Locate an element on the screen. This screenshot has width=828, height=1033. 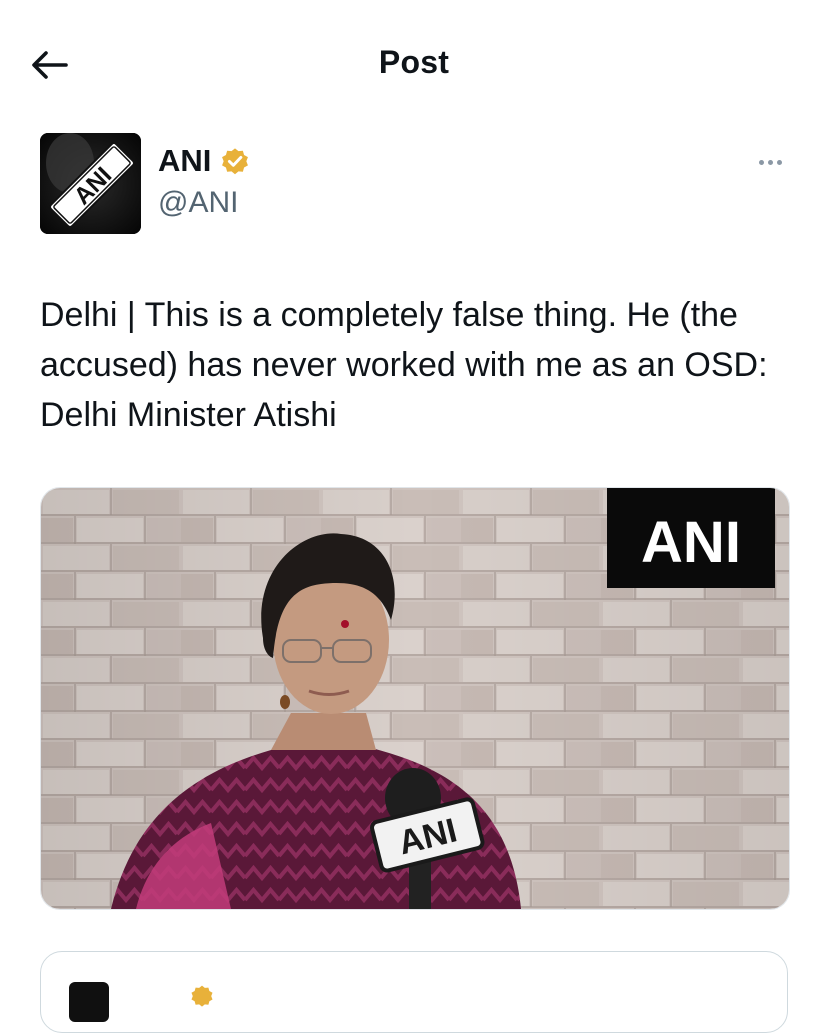
author-name-row: ANI is located at coordinates (204, 161).